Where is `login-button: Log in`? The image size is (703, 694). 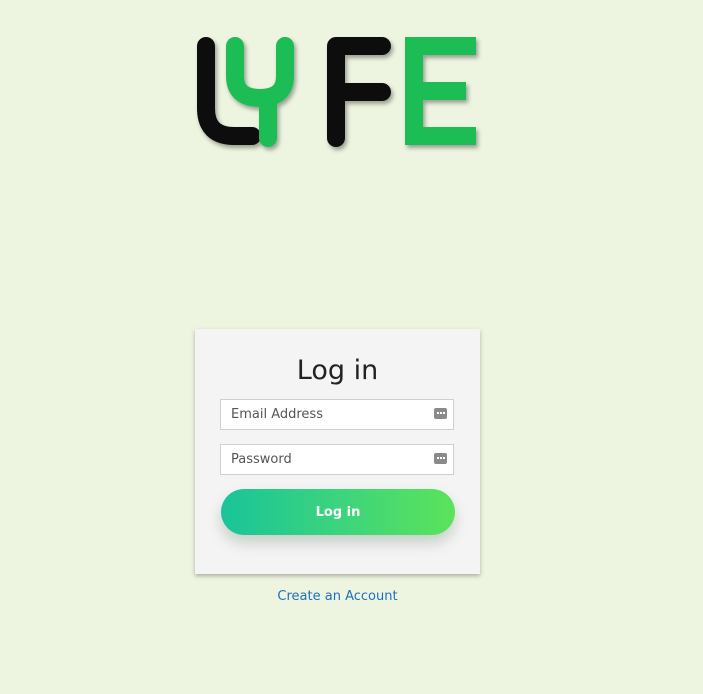
login-button: Log in is located at coordinates (338, 512).